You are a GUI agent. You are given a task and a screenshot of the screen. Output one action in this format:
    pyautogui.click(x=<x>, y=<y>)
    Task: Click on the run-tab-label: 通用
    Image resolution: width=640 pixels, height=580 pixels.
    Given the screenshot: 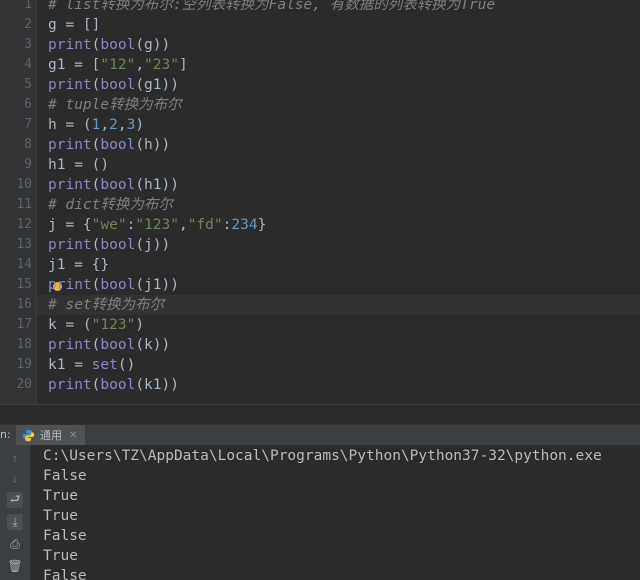 What is the action you would take?
    pyautogui.click(x=51, y=435)
    